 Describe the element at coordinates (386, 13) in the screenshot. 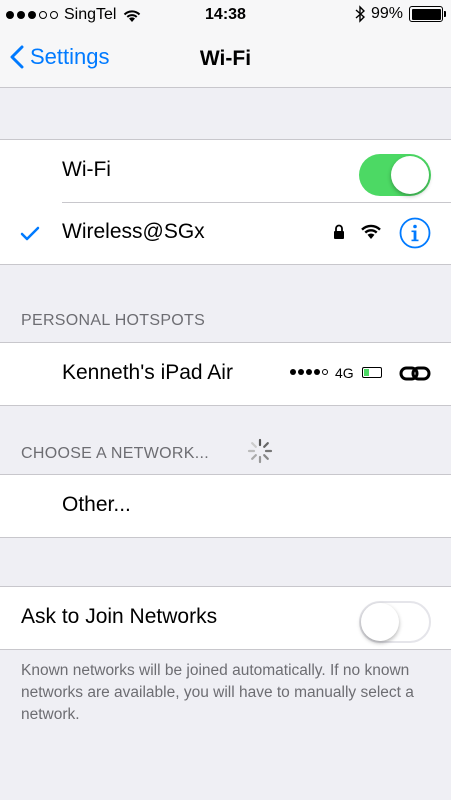

I see `battery-percent: 99%` at that location.